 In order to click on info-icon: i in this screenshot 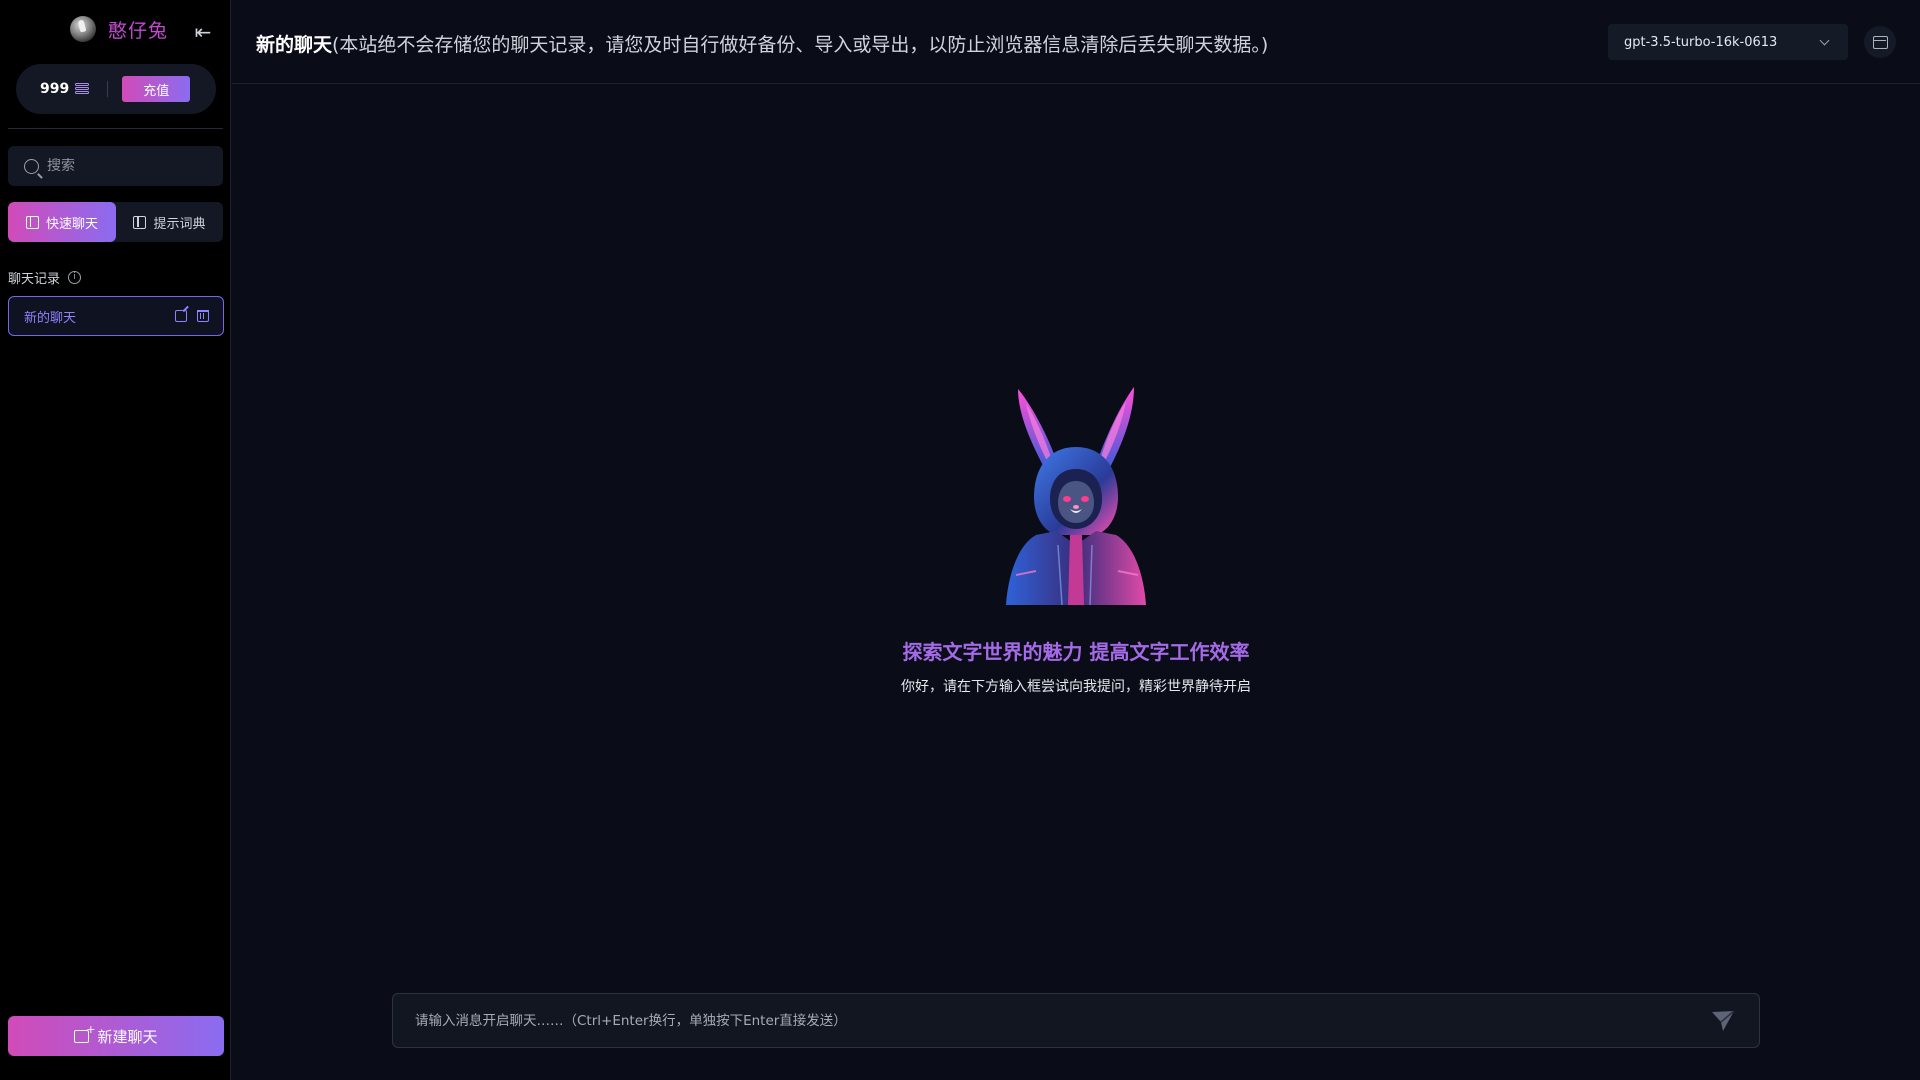, I will do `click(75, 277)`.